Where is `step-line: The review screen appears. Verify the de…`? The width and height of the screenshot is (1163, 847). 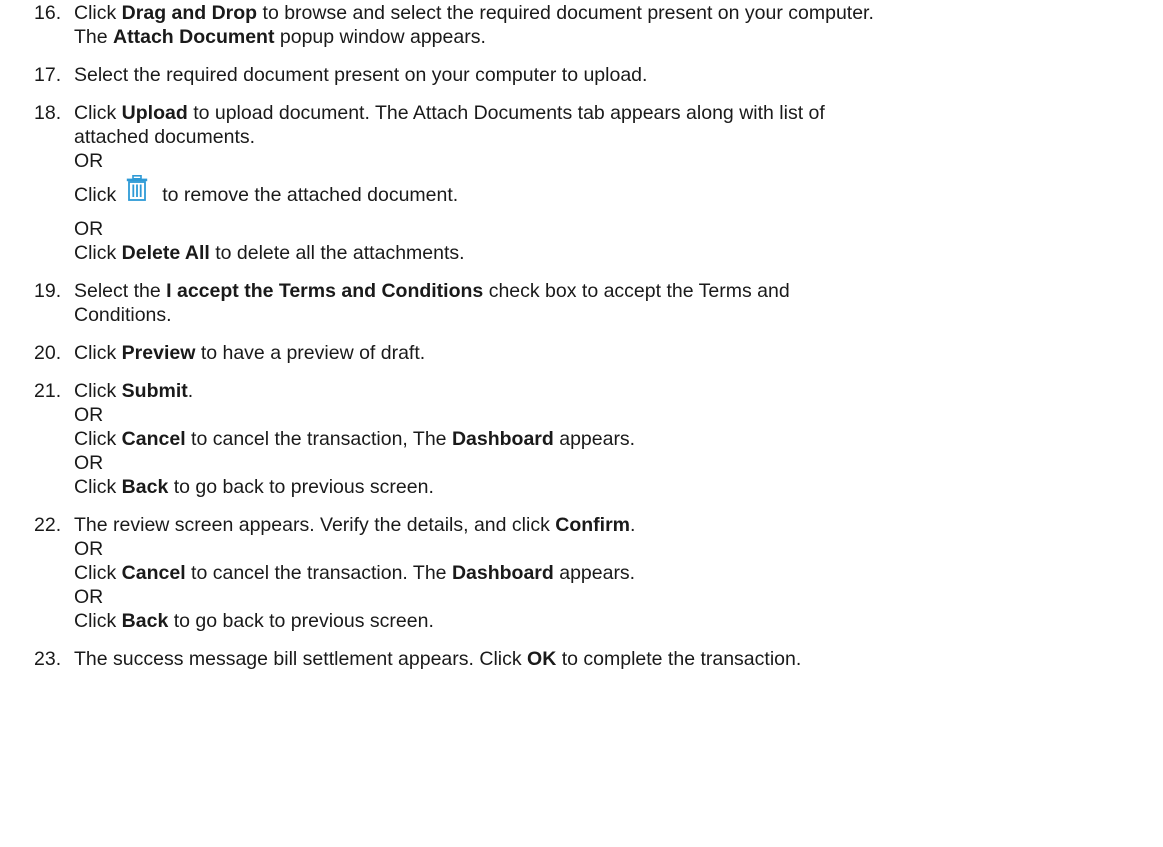 step-line: The review screen appears. Verify the de… is located at coordinates (355, 525).